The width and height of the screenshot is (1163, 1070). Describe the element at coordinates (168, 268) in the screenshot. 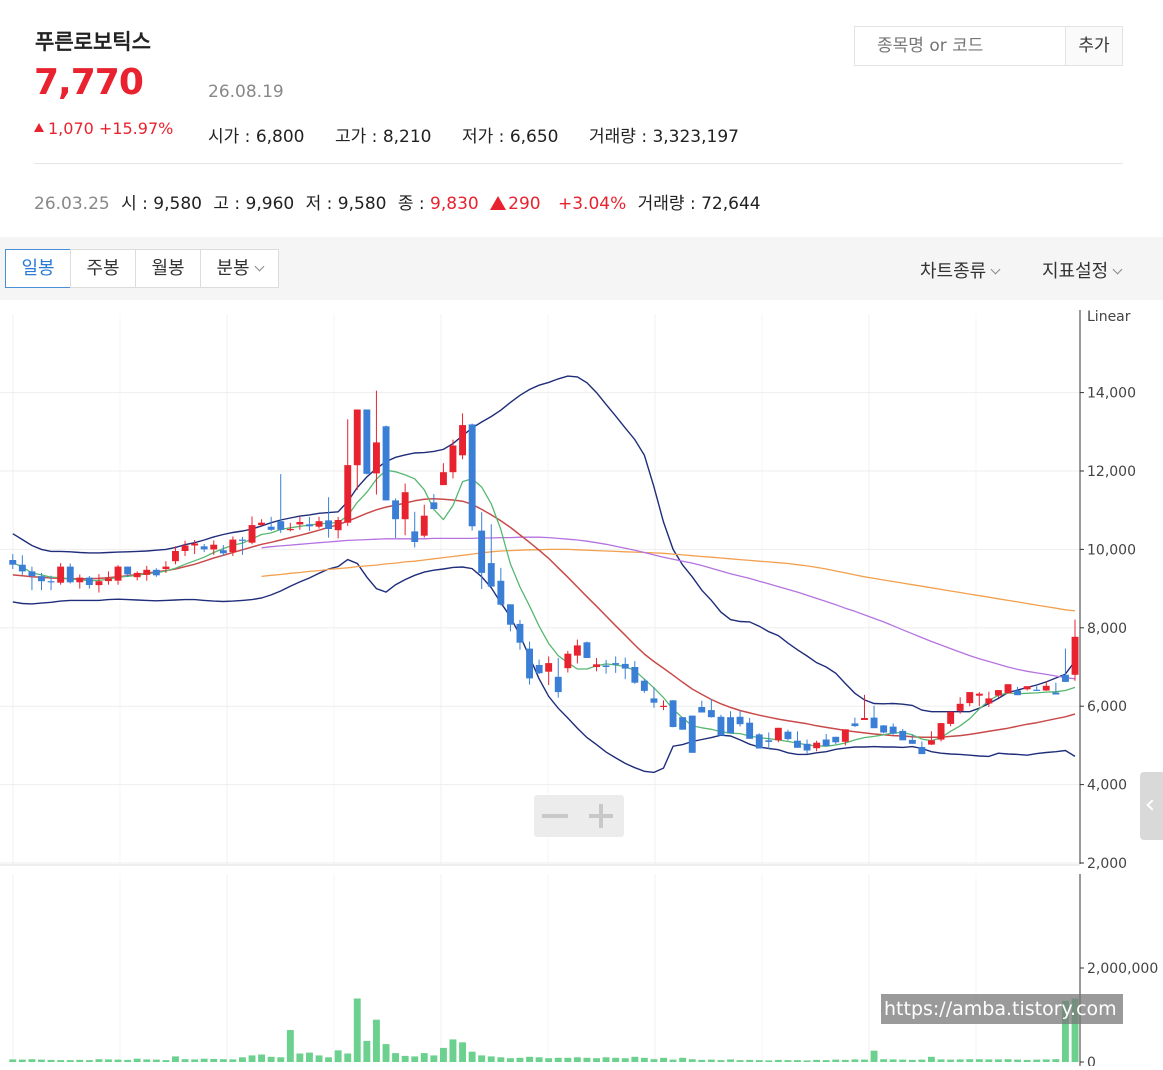

I see `tab-monthly: 월봉` at that location.